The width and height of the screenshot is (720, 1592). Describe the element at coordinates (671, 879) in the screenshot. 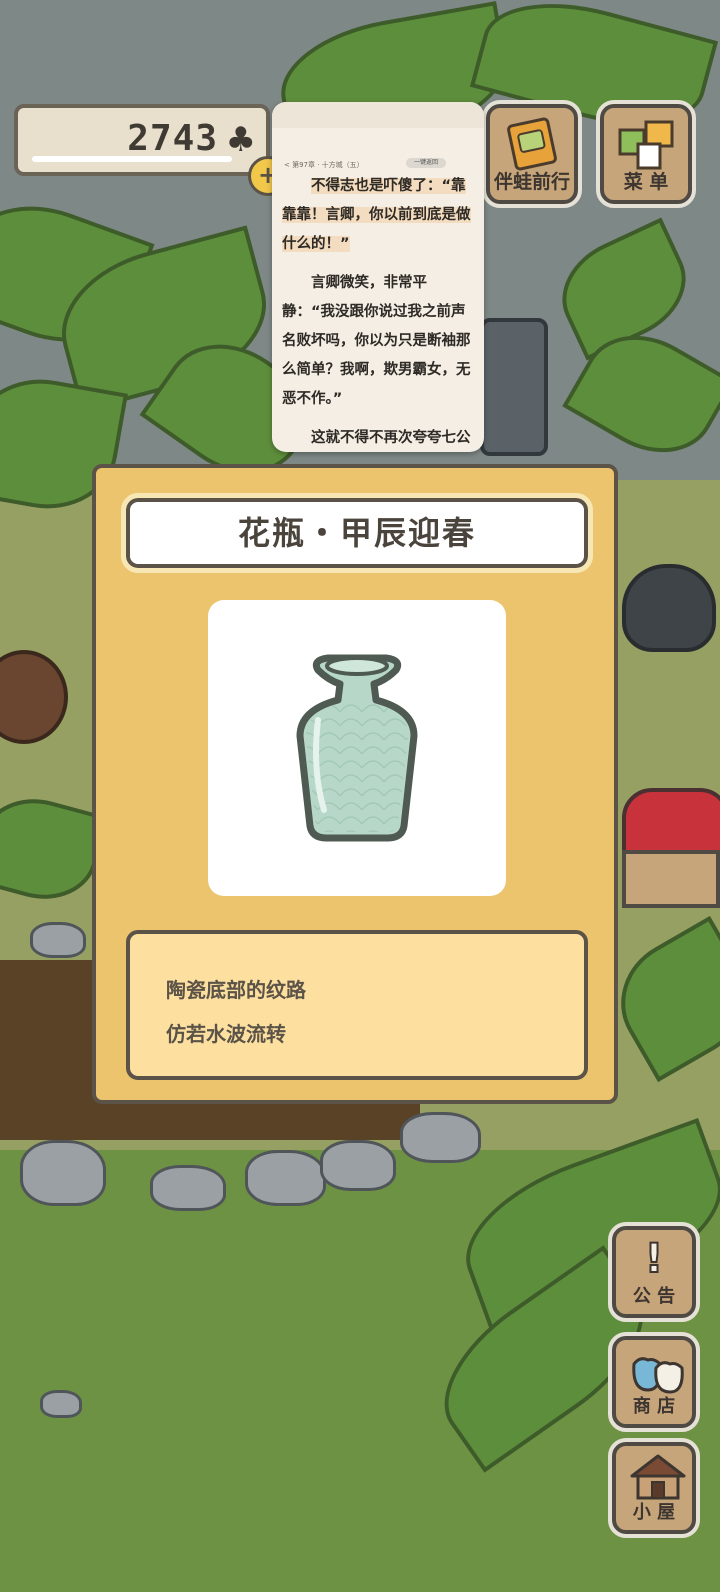

I see `mailbox-post` at that location.